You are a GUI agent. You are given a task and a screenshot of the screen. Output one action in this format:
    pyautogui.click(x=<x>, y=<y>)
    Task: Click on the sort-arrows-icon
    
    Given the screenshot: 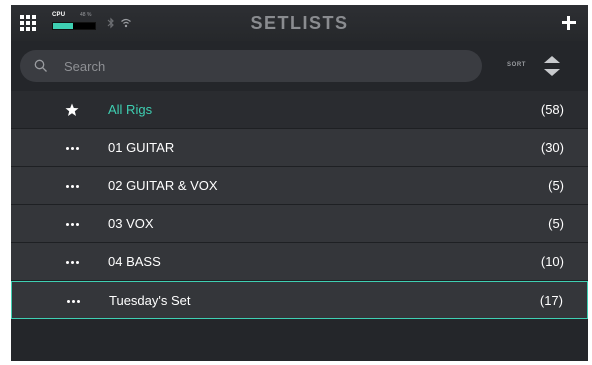 What is the action you would take?
    pyautogui.click(x=552, y=66)
    